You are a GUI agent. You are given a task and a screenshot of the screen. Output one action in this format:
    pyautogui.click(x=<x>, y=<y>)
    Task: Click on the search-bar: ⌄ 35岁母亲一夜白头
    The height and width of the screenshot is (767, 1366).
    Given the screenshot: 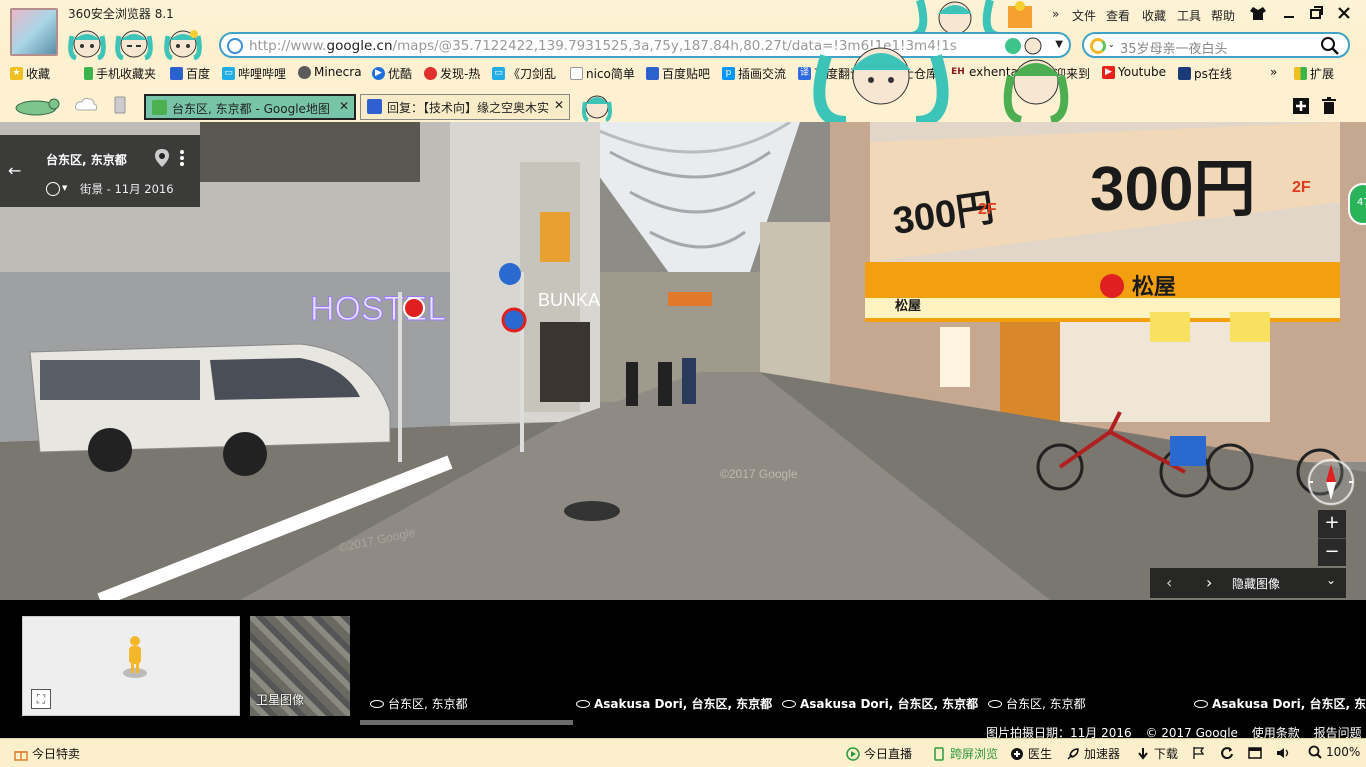 What is the action you would take?
    pyautogui.click(x=1216, y=45)
    